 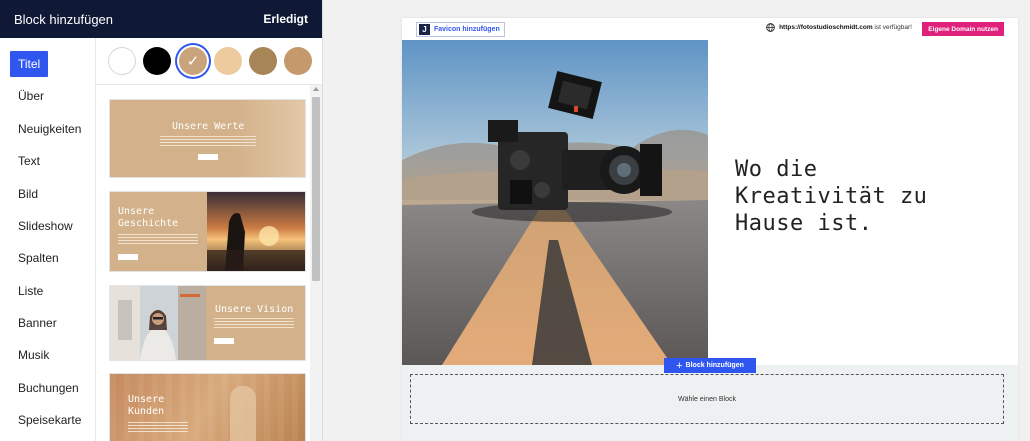 I want to click on woman-image, so click(x=158, y=323).